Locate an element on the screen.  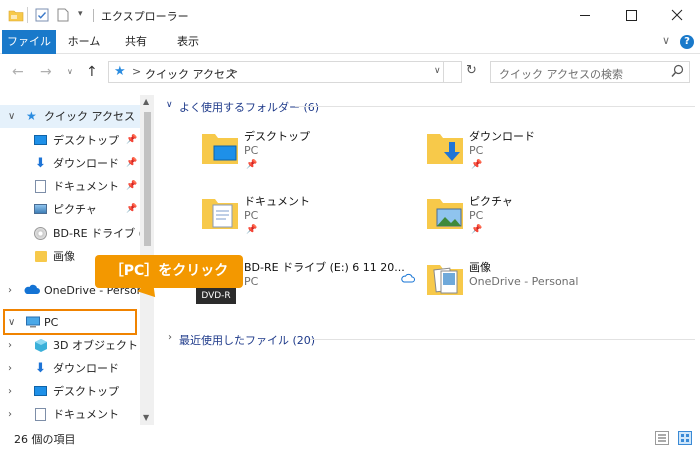
nav-item-desktop: デスクトップ 📌 is located at coordinates (70, 140).